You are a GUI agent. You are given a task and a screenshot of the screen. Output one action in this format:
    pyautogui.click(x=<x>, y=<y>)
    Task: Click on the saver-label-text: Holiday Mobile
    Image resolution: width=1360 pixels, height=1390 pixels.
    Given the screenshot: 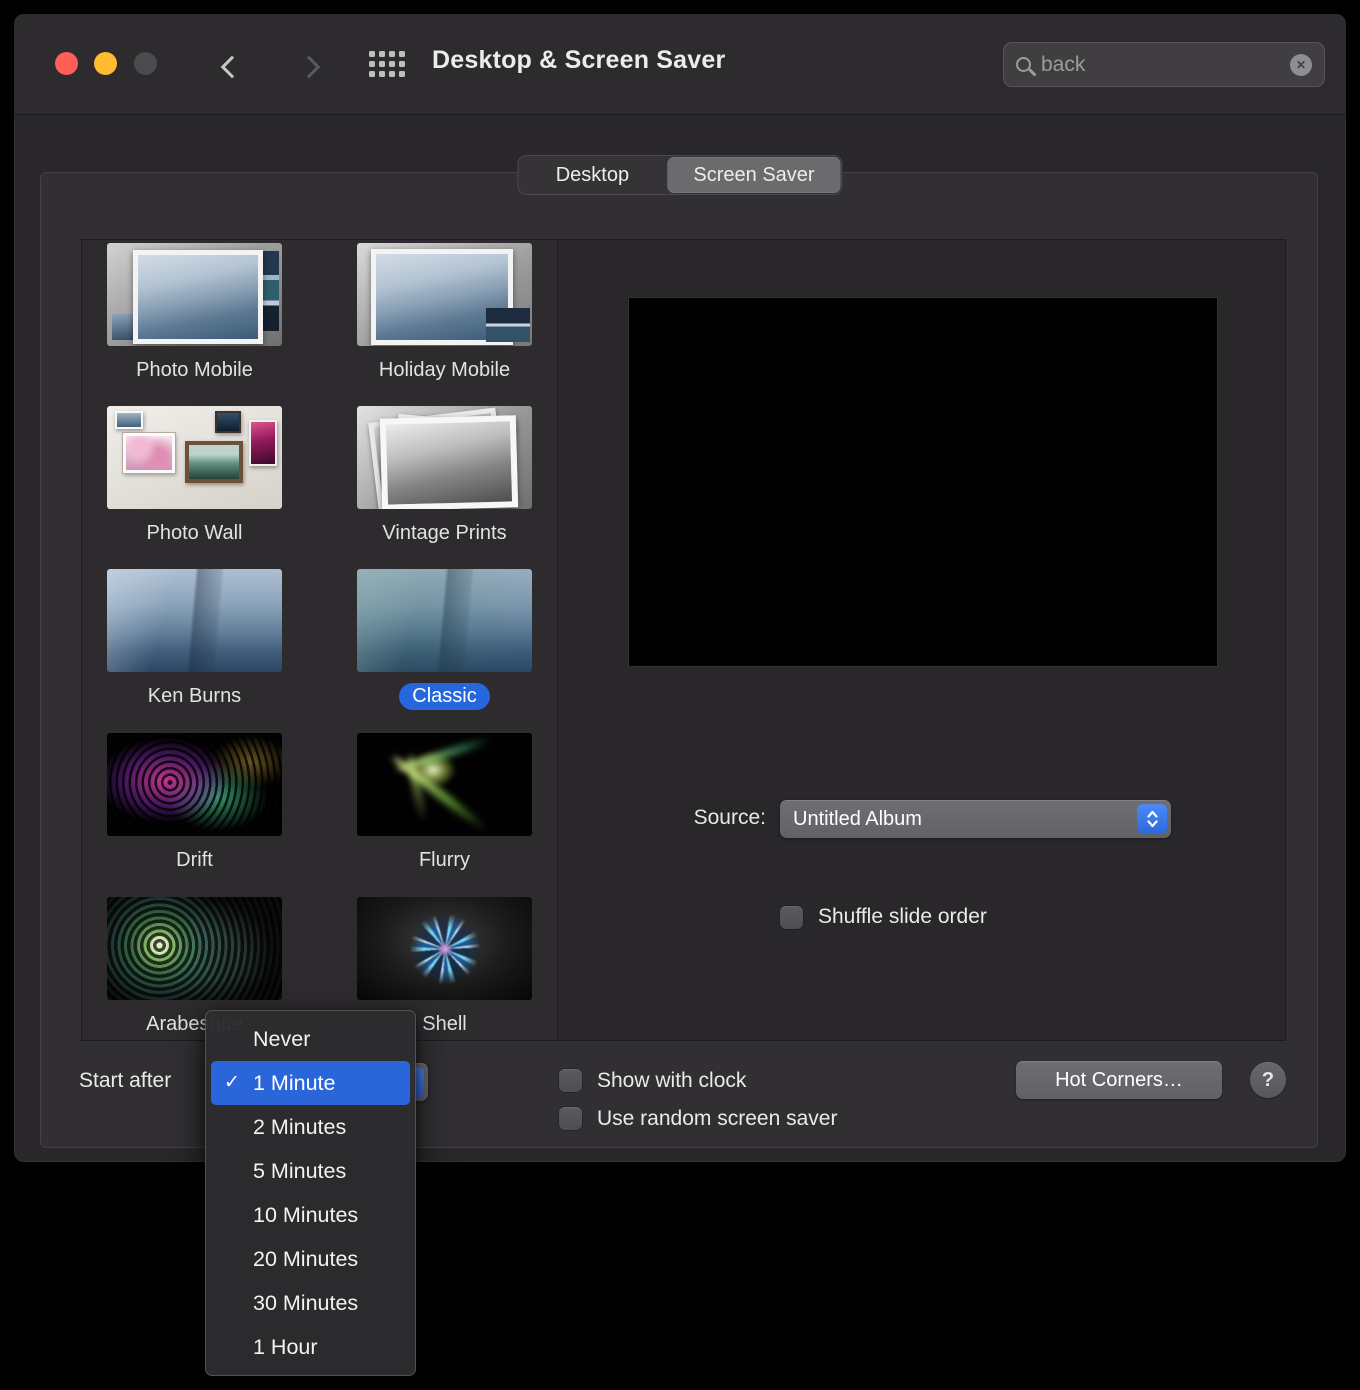 What is the action you would take?
    pyautogui.click(x=444, y=370)
    